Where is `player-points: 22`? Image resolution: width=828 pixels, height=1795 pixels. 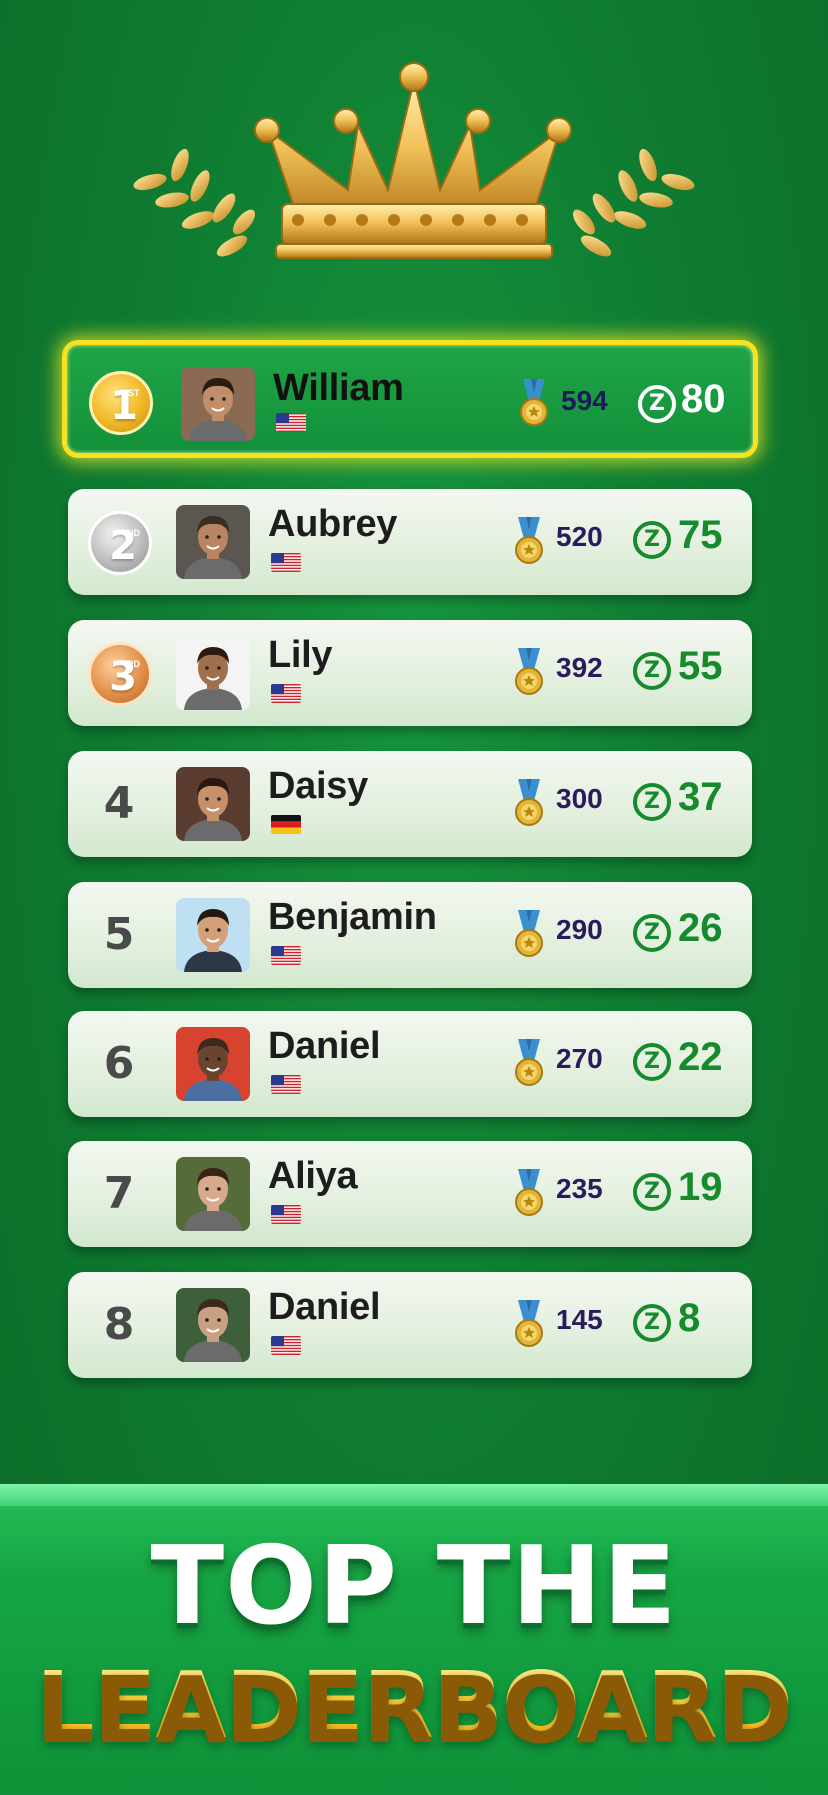
player-points: 22 is located at coordinates (700, 1057).